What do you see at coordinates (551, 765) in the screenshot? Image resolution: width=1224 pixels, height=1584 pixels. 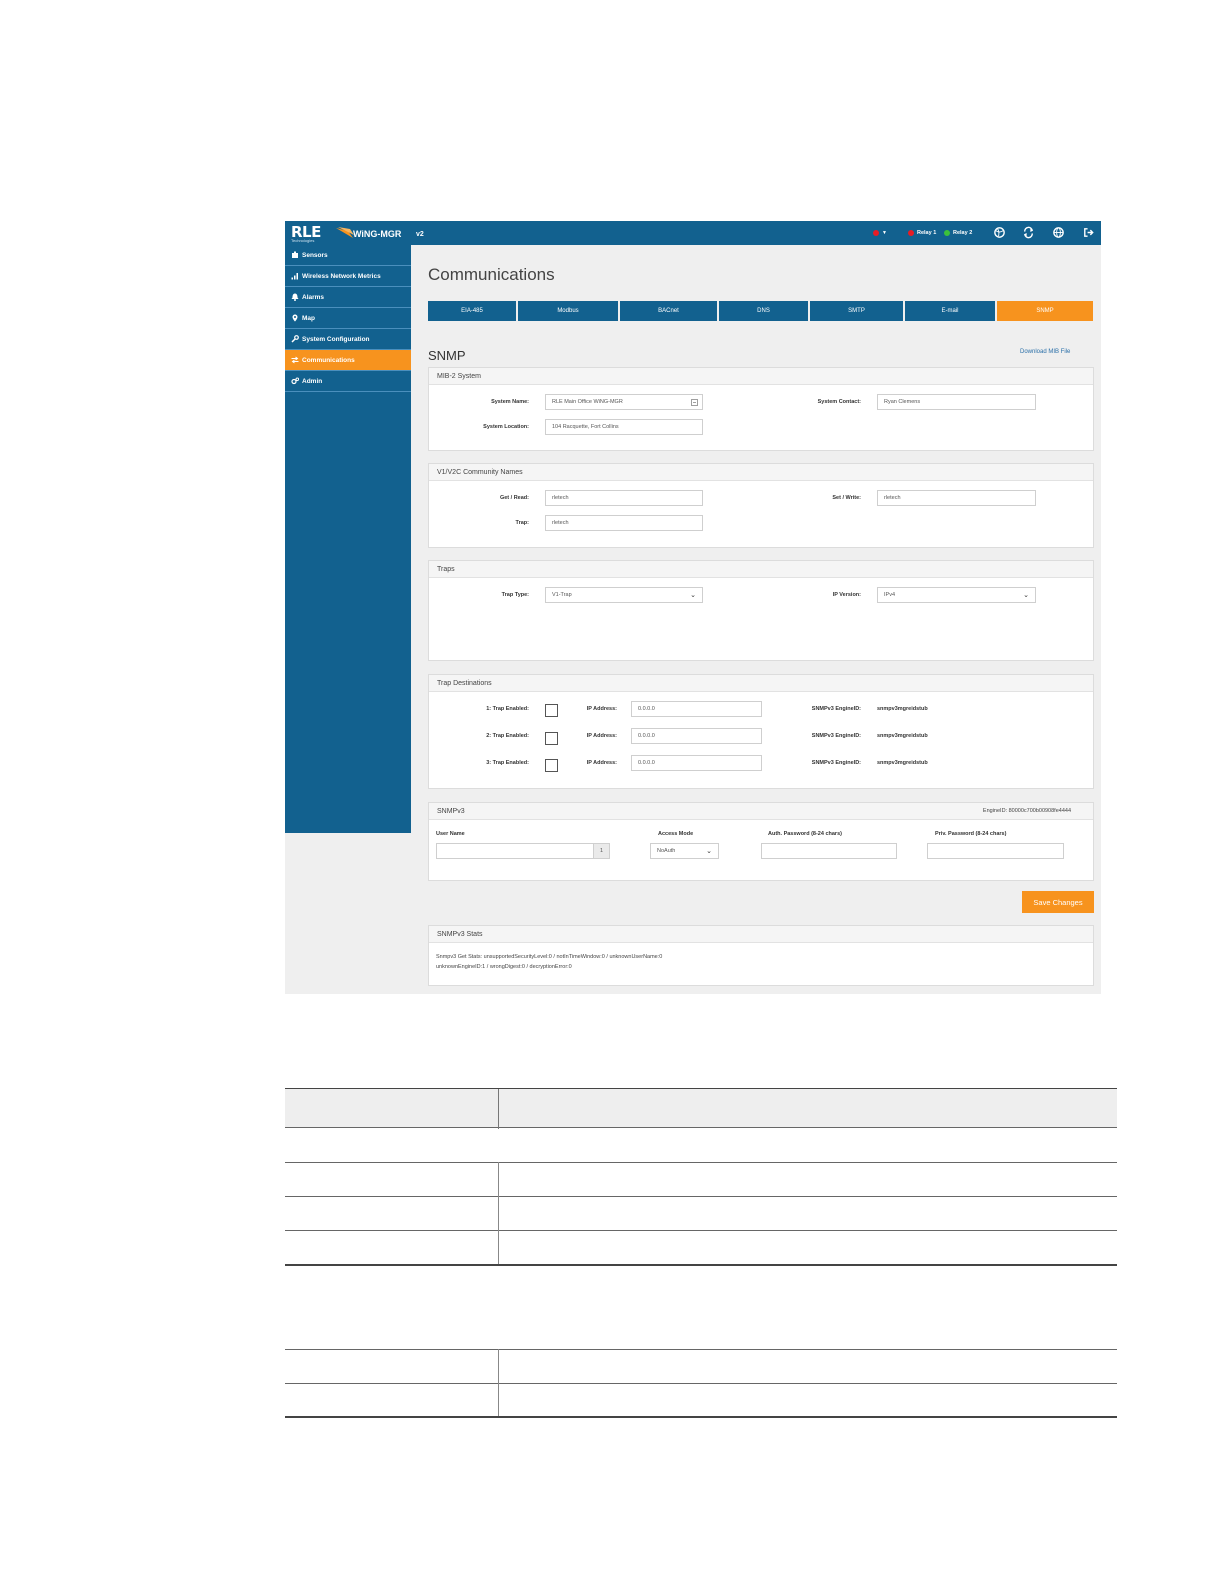 I see `trap-3-enabled-checkbox` at bounding box center [551, 765].